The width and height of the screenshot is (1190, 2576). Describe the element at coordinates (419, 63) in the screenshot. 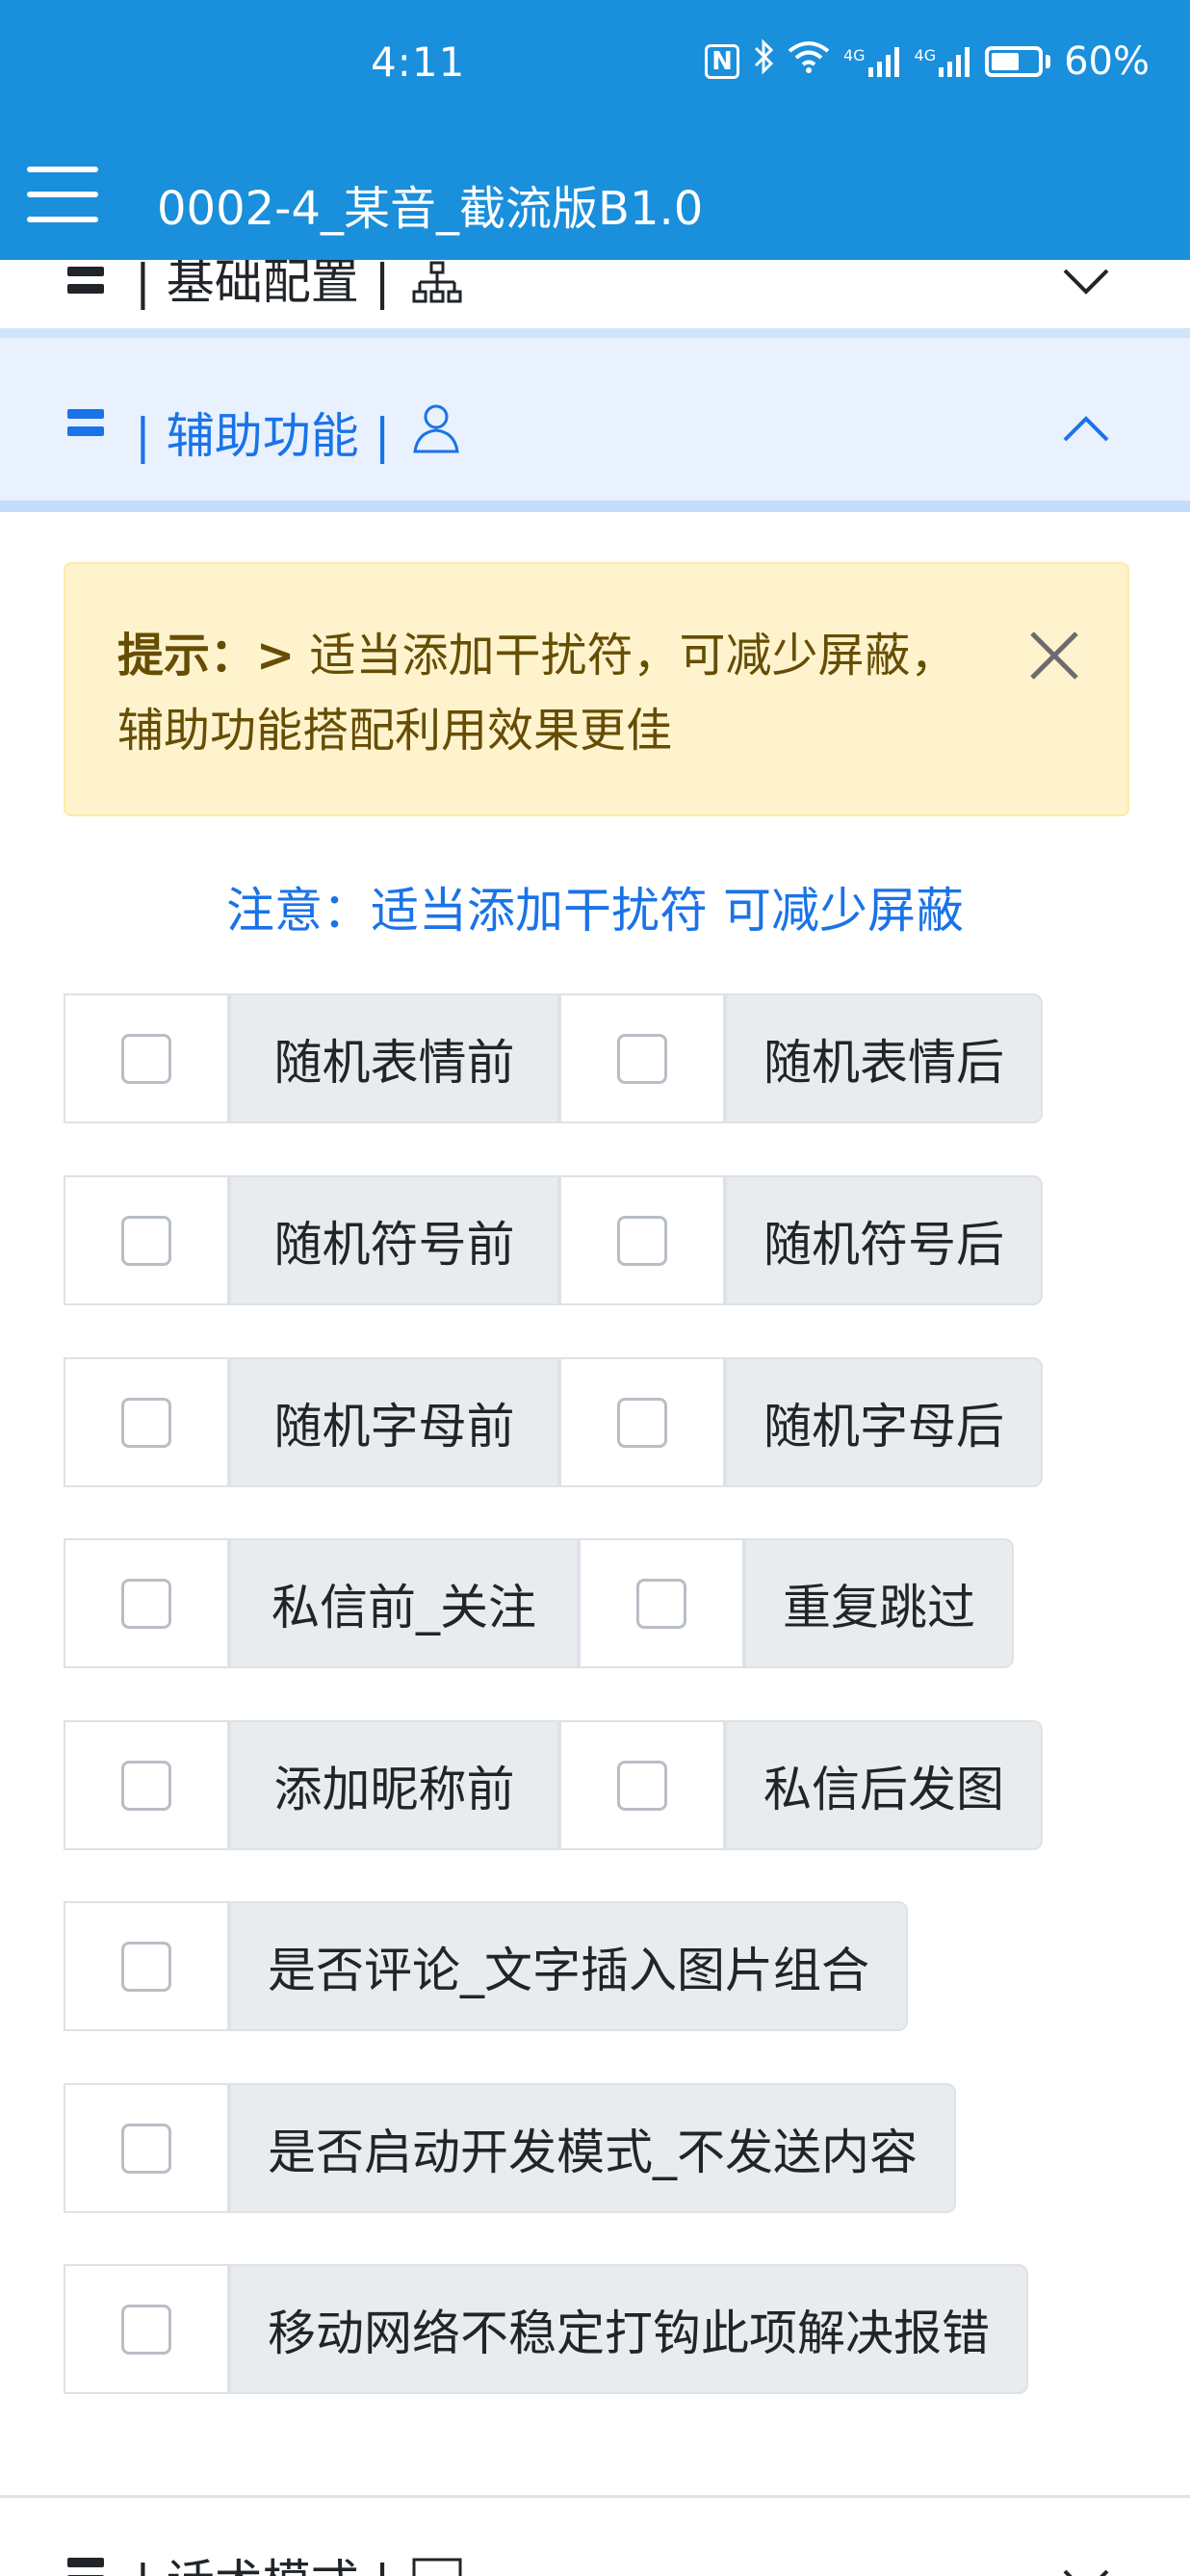

I see `status-time: 4:11` at that location.